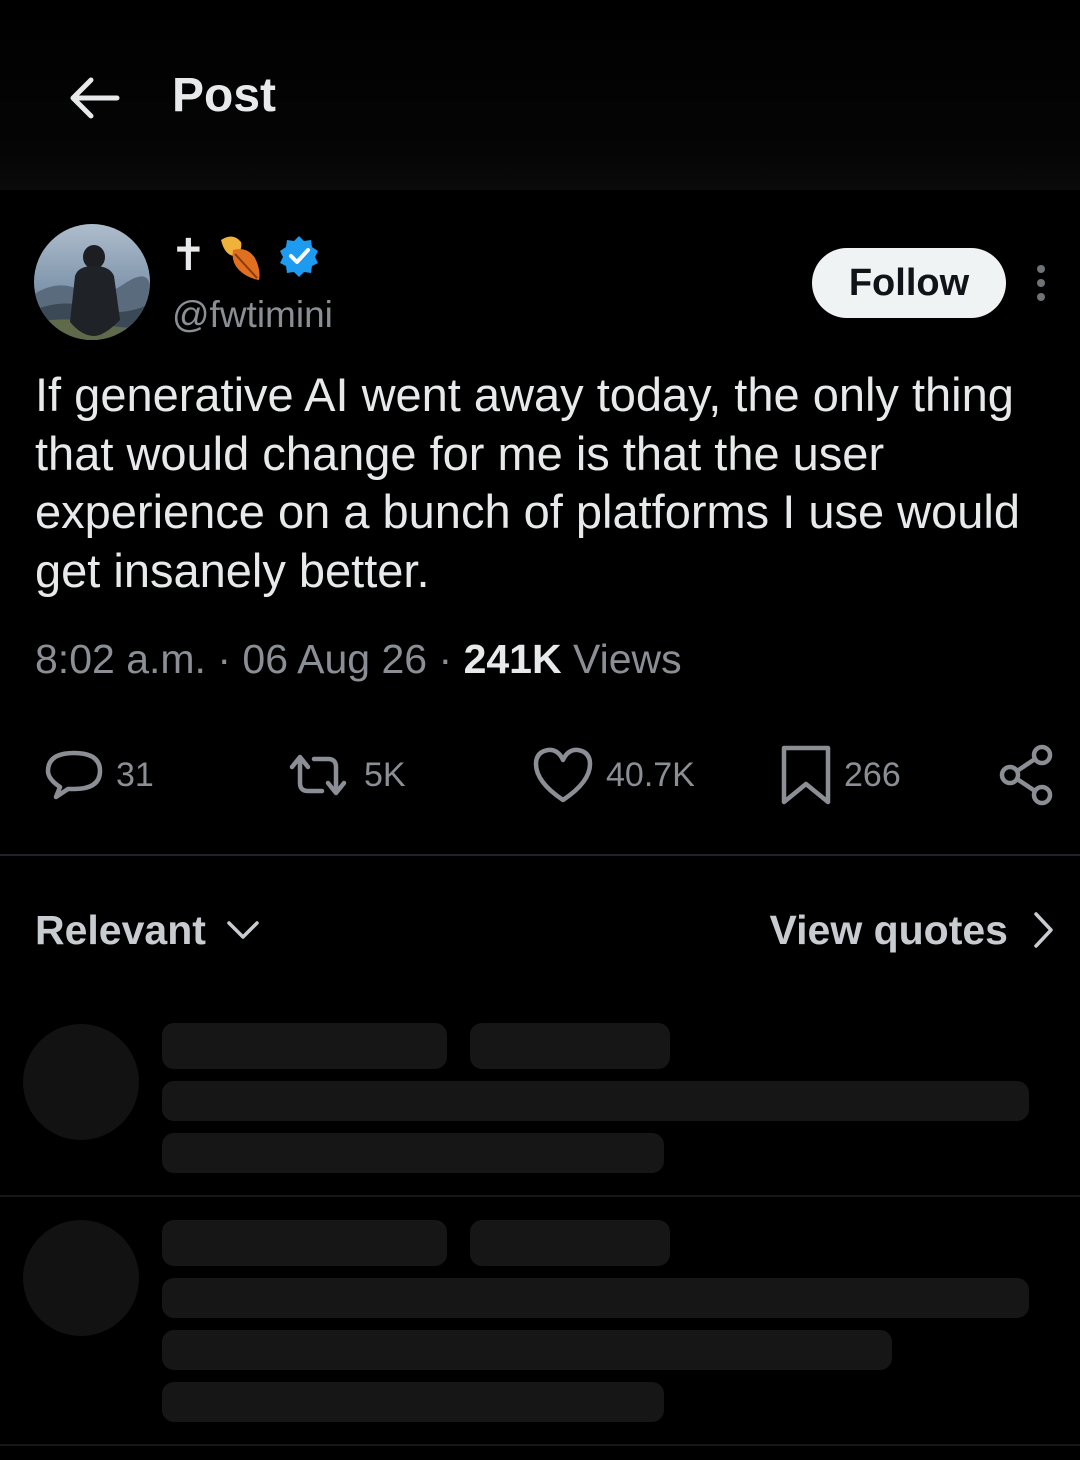 The width and height of the screenshot is (1080, 1460). Describe the element at coordinates (318, 775) in the screenshot. I see `repost-icon` at that location.